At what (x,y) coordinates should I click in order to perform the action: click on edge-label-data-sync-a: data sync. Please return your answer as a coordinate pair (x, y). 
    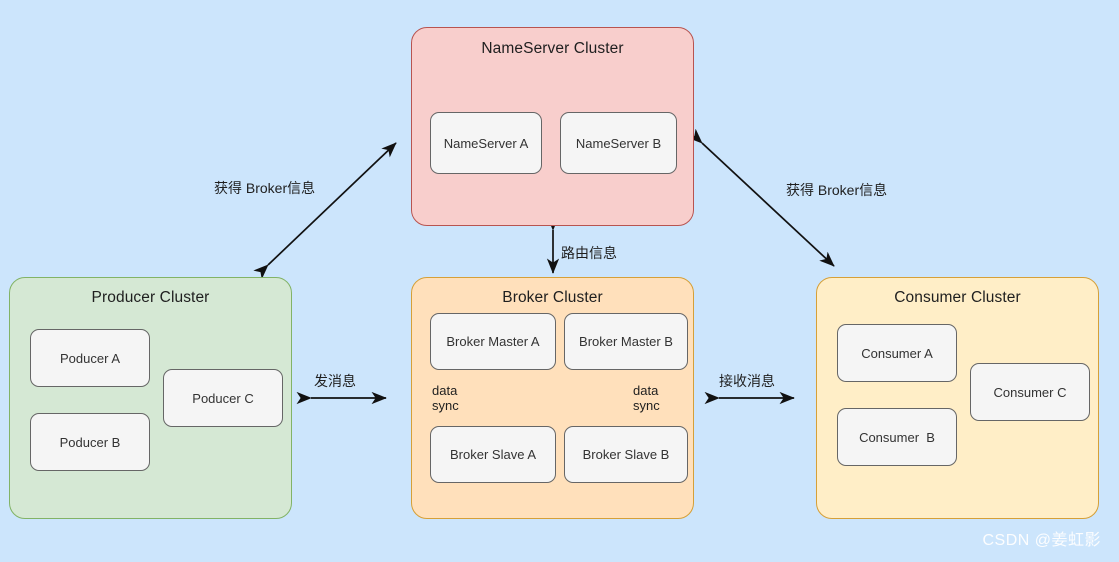
    Looking at the image, I should click on (445, 398).